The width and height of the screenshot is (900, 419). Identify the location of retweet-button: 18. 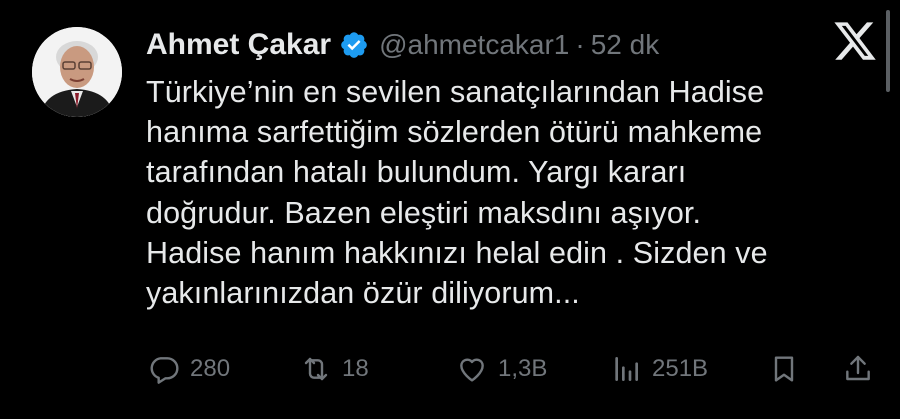
(334, 369).